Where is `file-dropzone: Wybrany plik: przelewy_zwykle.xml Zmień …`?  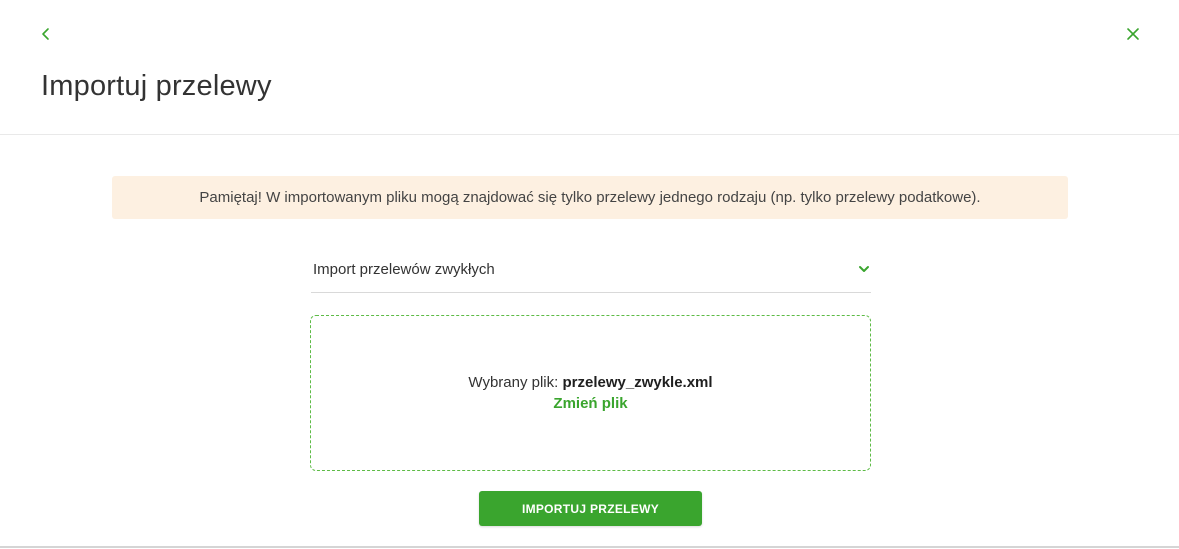
file-dropzone: Wybrany plik: przelewy_zwykle.xml Zmień … is located at coordinates (590, 393).